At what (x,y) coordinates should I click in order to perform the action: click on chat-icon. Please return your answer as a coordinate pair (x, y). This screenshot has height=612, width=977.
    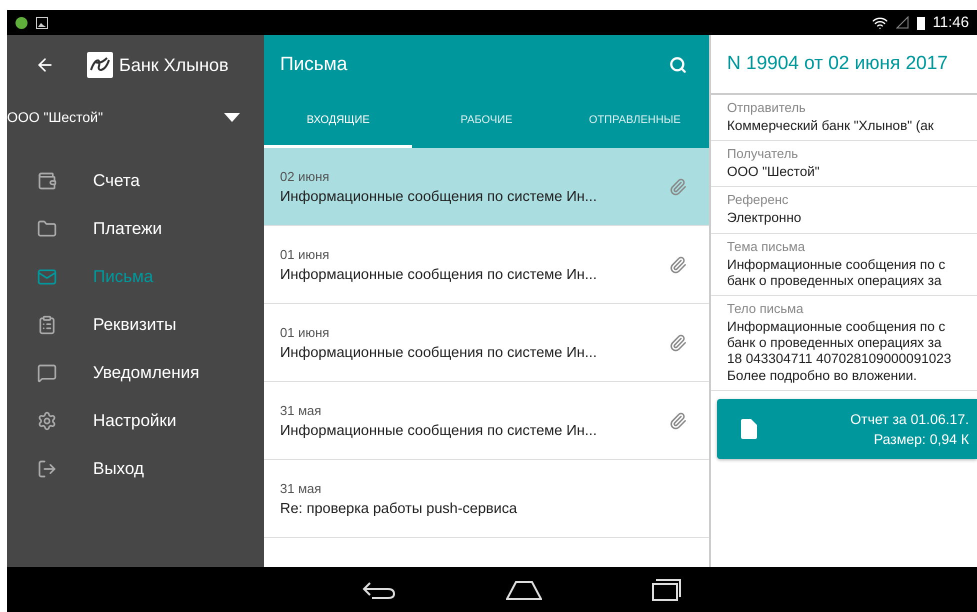
    Looking at the image, I should click on (47, 373).